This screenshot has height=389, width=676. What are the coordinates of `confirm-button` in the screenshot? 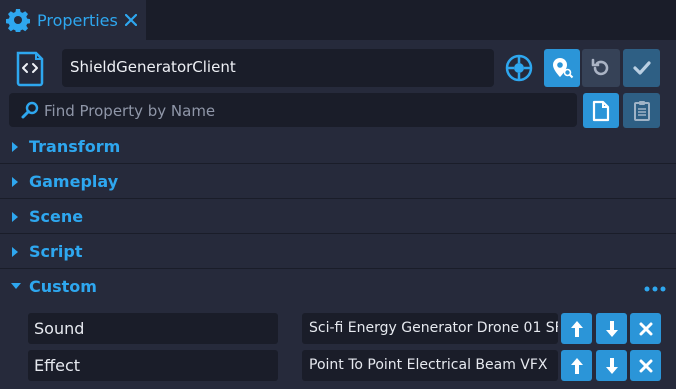 It's located at (641, 68).